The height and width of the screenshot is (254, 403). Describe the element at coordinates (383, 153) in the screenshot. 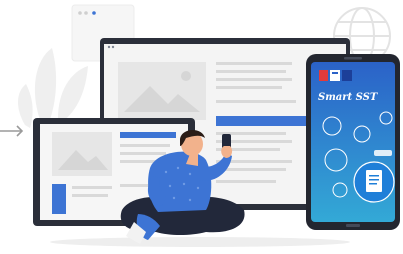

I see `badge-label` at that location.